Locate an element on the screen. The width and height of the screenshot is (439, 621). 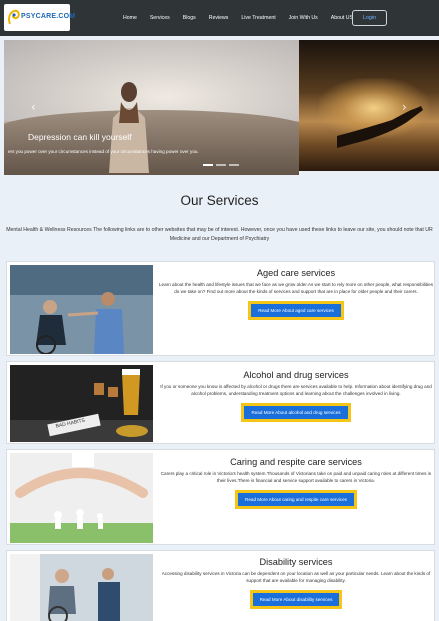
caring-respite-illustration is located at coordinates (81, 498).